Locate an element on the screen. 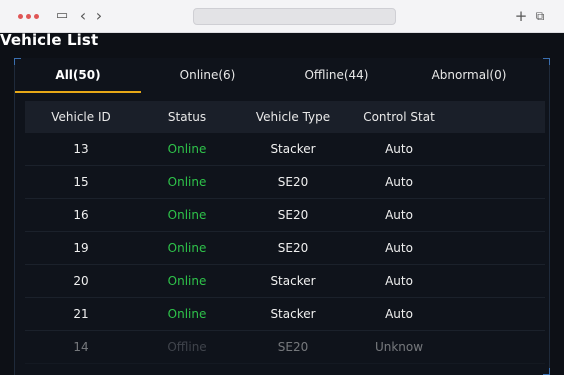 This screenshot has height=375, width=564. table-row: 20 Online Stacker Auto is located at coordinates (285, 281).